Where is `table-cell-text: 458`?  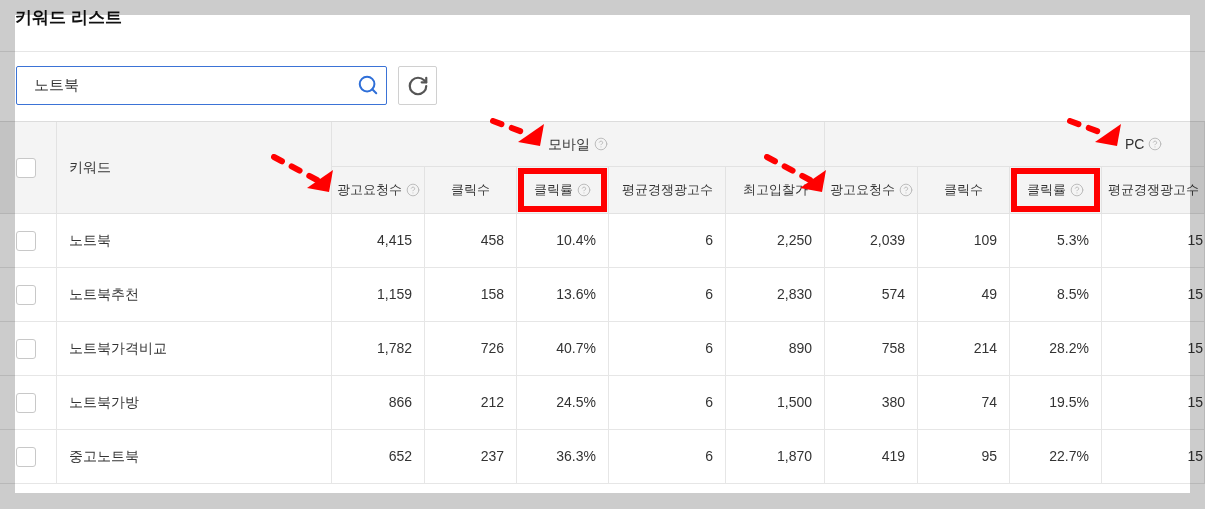
table-cell-text: 458 is located at coordinates (492, 240).